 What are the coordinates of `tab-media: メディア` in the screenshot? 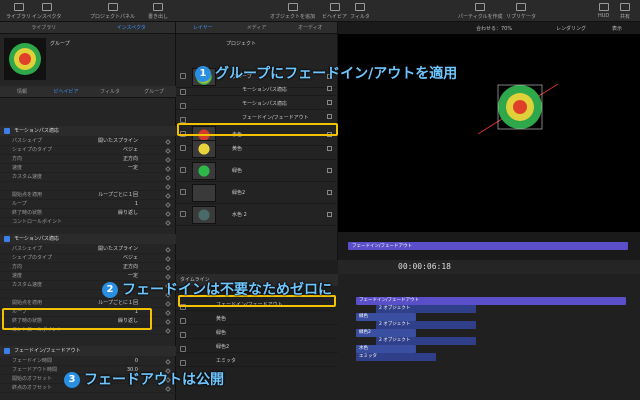 It's located at (257, 27).